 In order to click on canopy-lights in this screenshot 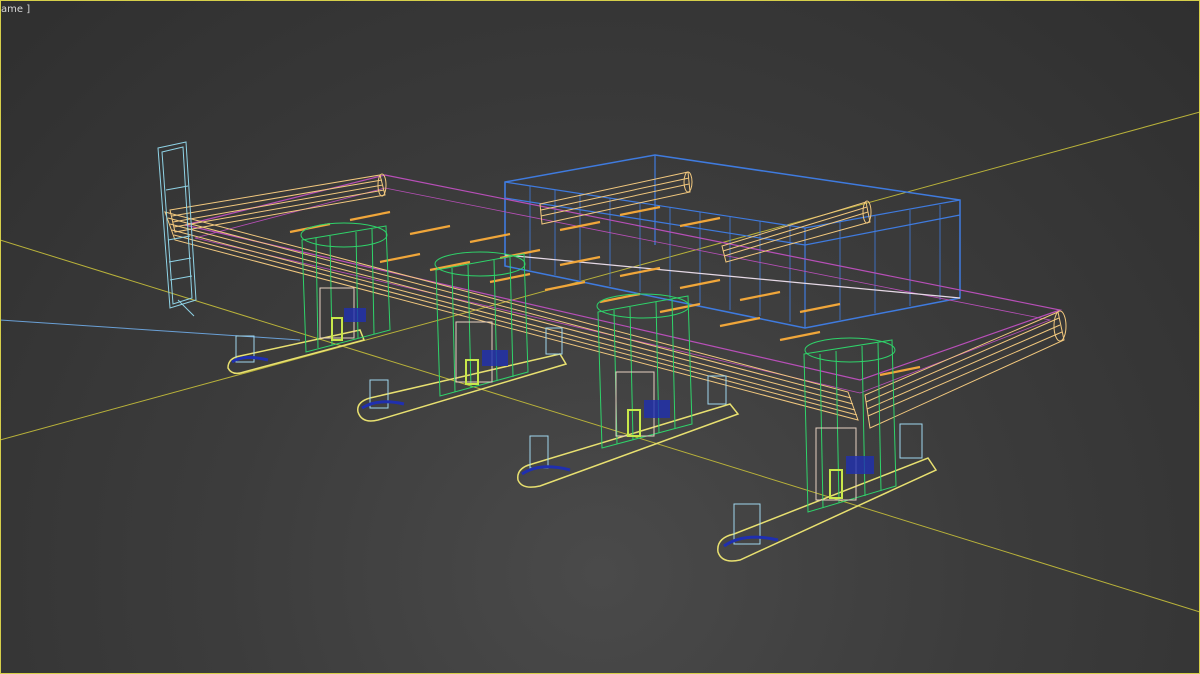, I will do `click(605, 291)`.